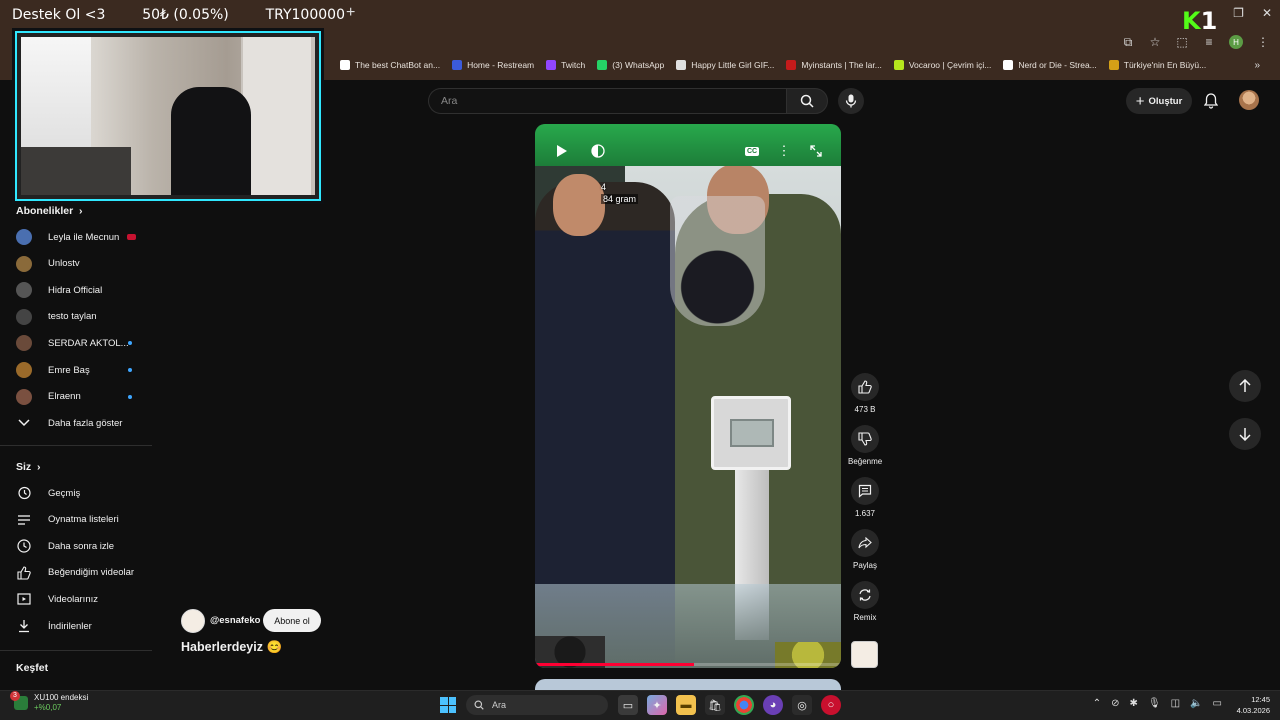 The width and height of the screenshot is (1280, 720). I want to click on task-view-icon: ▭, so click(628, 705).